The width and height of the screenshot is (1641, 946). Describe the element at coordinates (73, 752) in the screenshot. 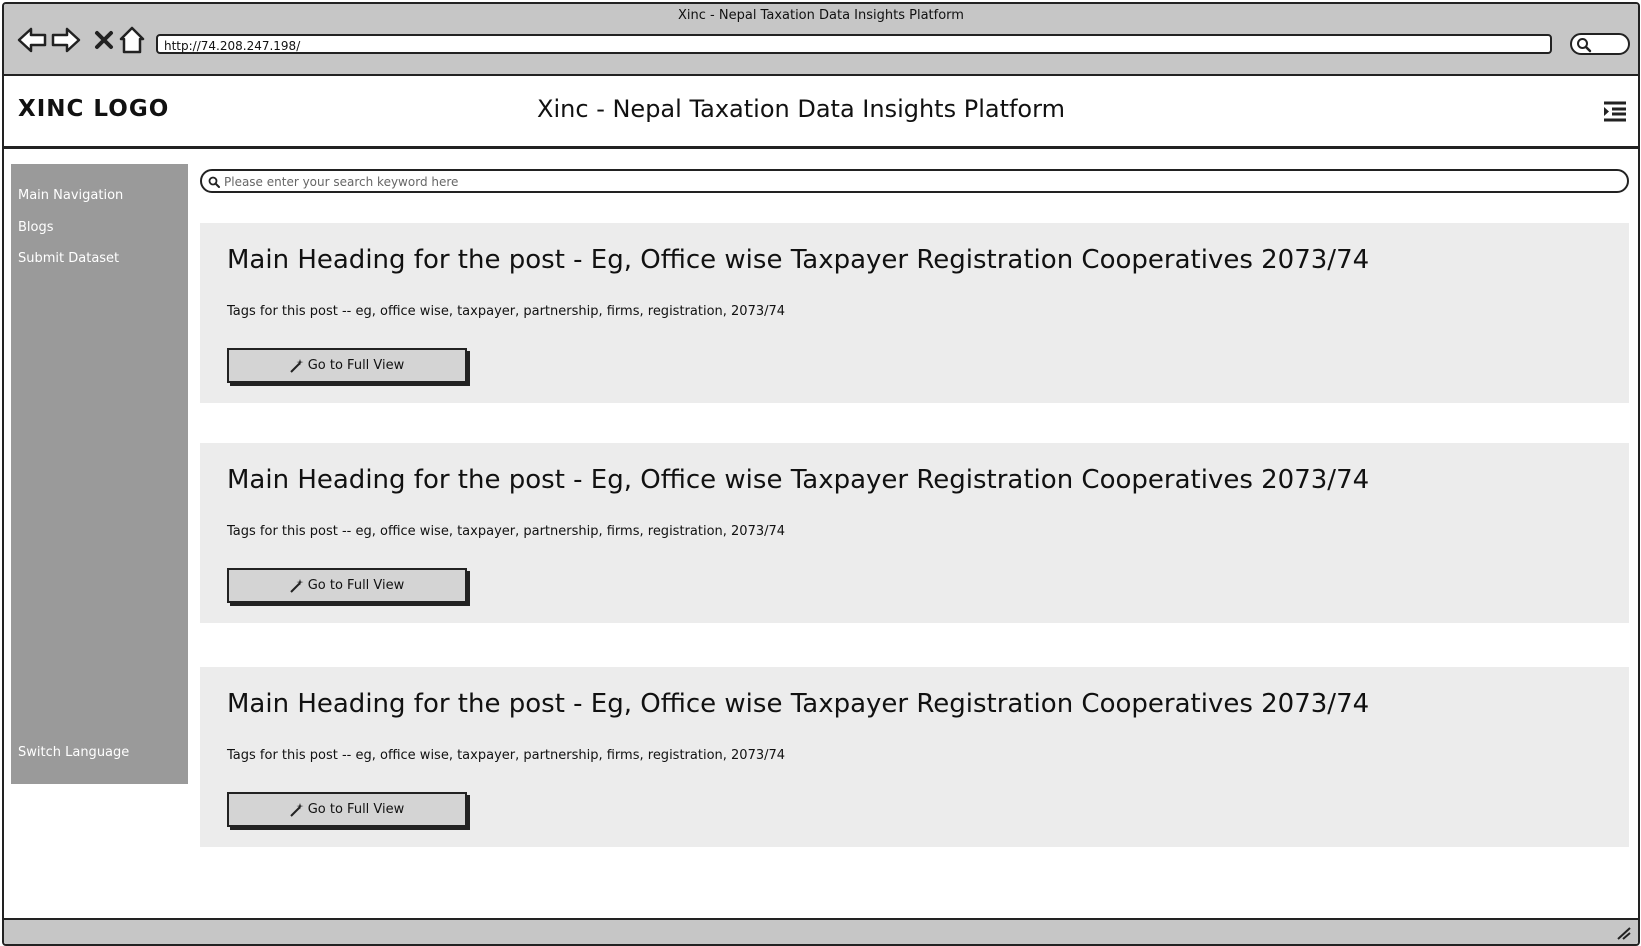

I see `switch-language-link: Switch Language` at that location.